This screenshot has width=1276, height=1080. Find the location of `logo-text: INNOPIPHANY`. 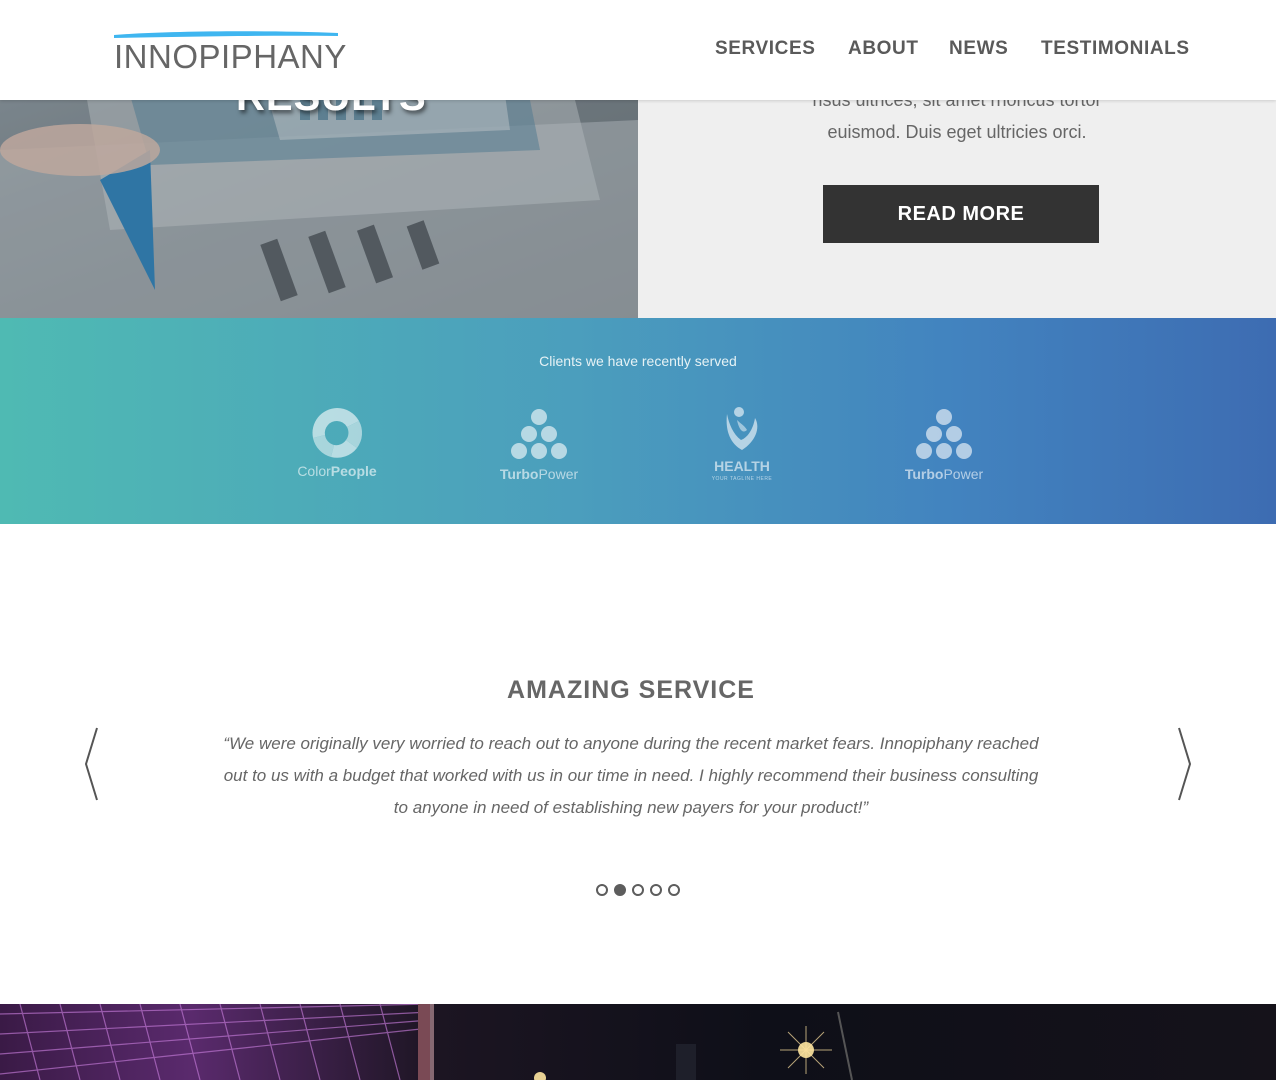

logo-text: INNOPIPHANY is located at coordinates (230, 56).